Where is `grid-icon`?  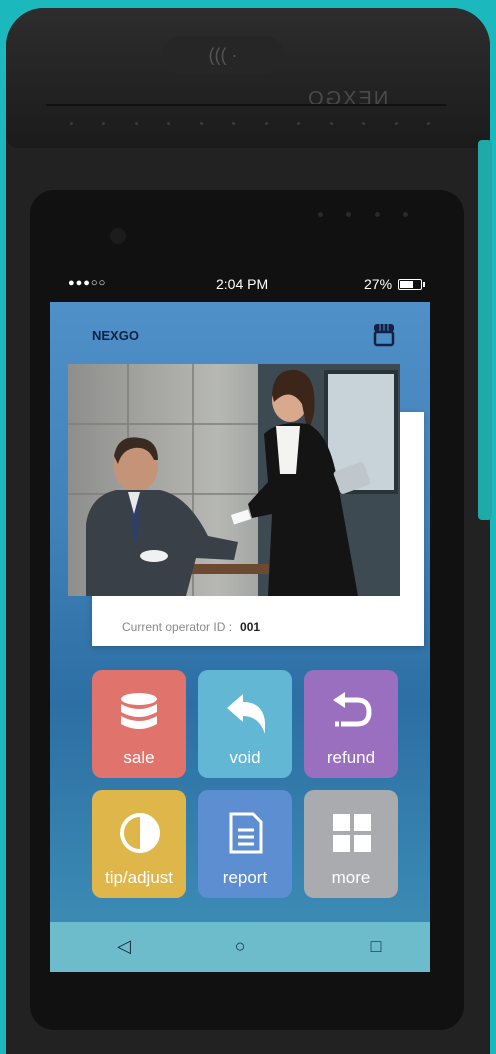 grid-icon is located at coordinates (352, 833).